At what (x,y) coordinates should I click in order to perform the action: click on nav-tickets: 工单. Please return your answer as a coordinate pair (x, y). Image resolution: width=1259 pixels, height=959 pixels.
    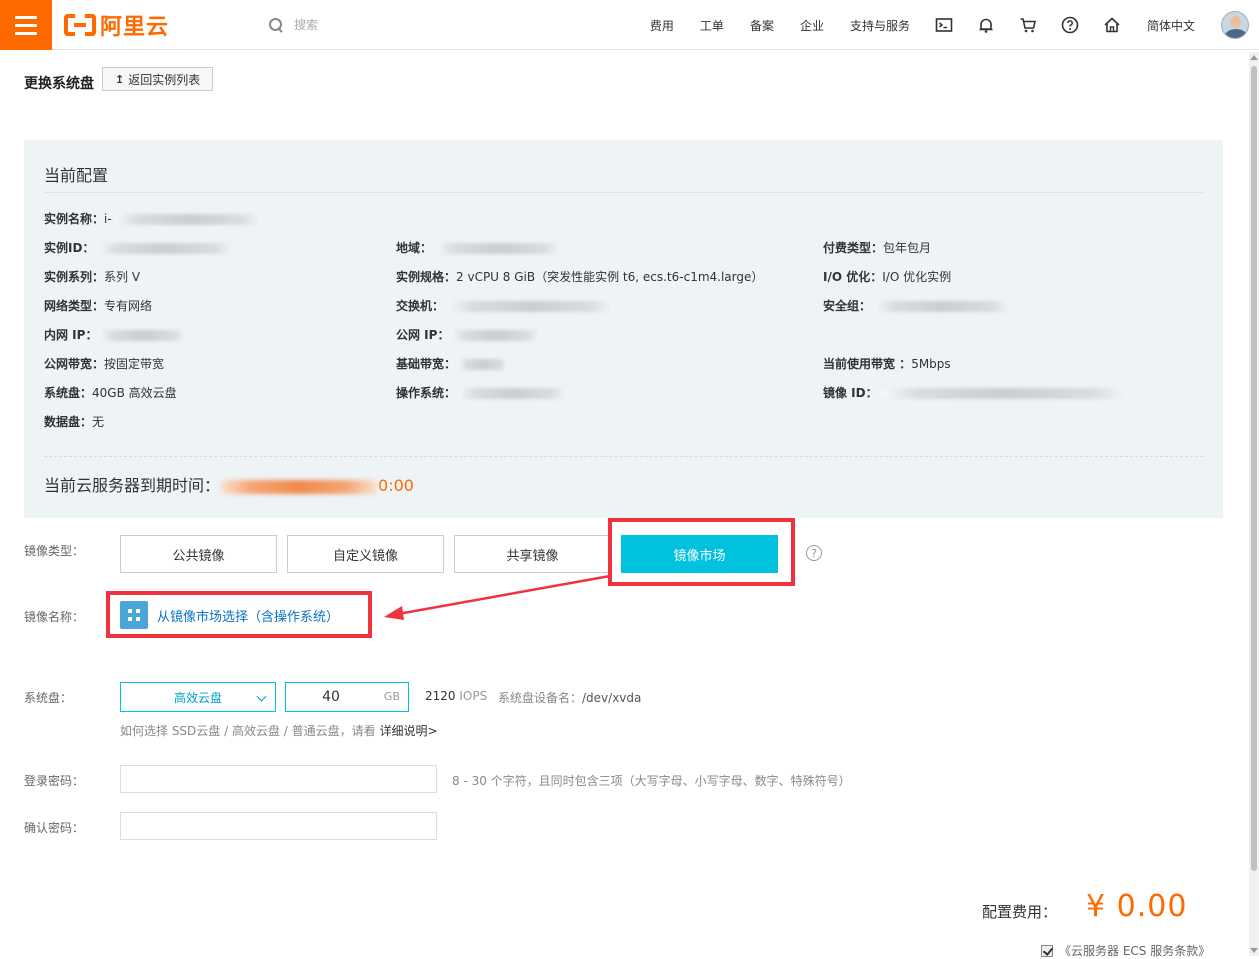
    Looking at the image, I should click on (712, 25).